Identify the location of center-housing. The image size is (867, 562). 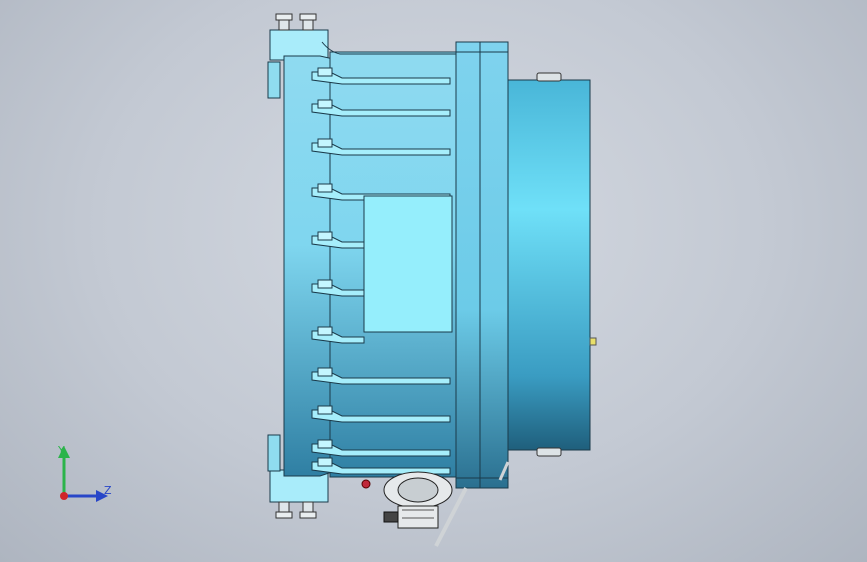
(408, 264).